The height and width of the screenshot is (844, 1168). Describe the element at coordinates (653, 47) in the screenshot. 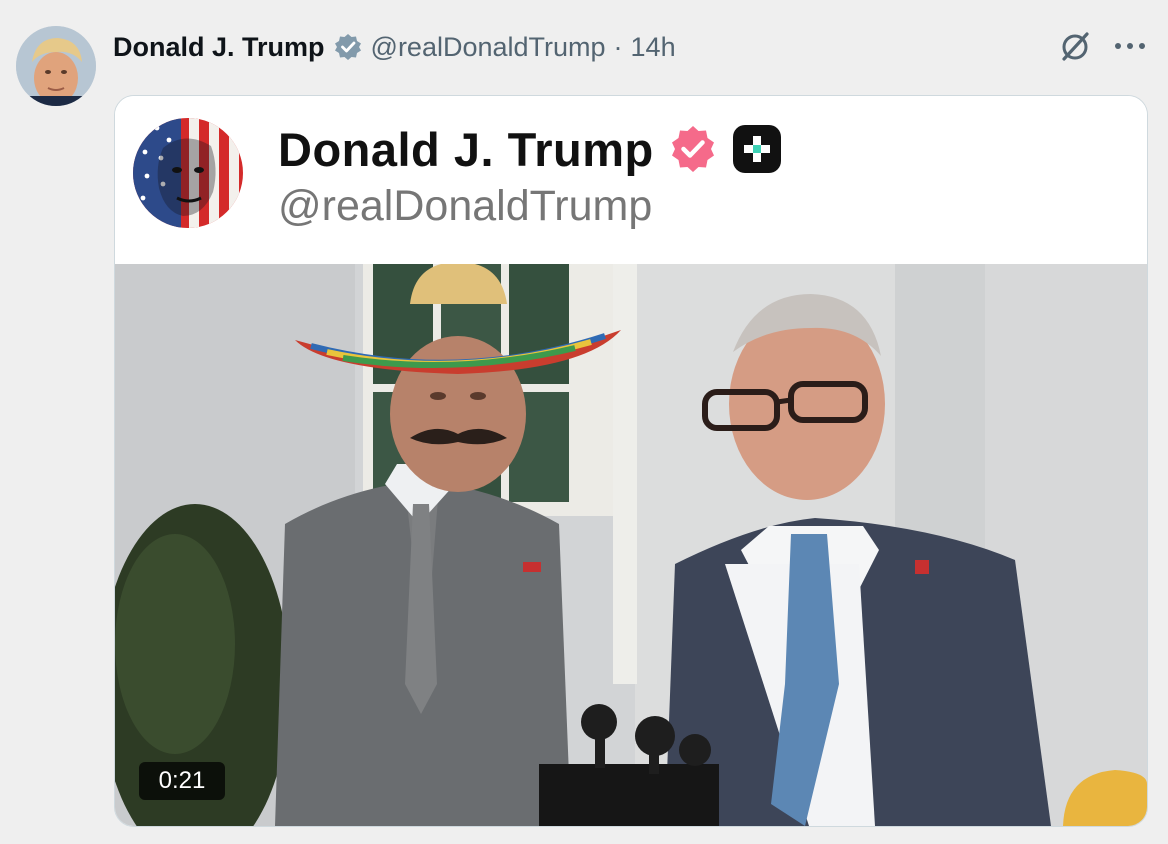

I see `post-timestamp: 14h` at that location.